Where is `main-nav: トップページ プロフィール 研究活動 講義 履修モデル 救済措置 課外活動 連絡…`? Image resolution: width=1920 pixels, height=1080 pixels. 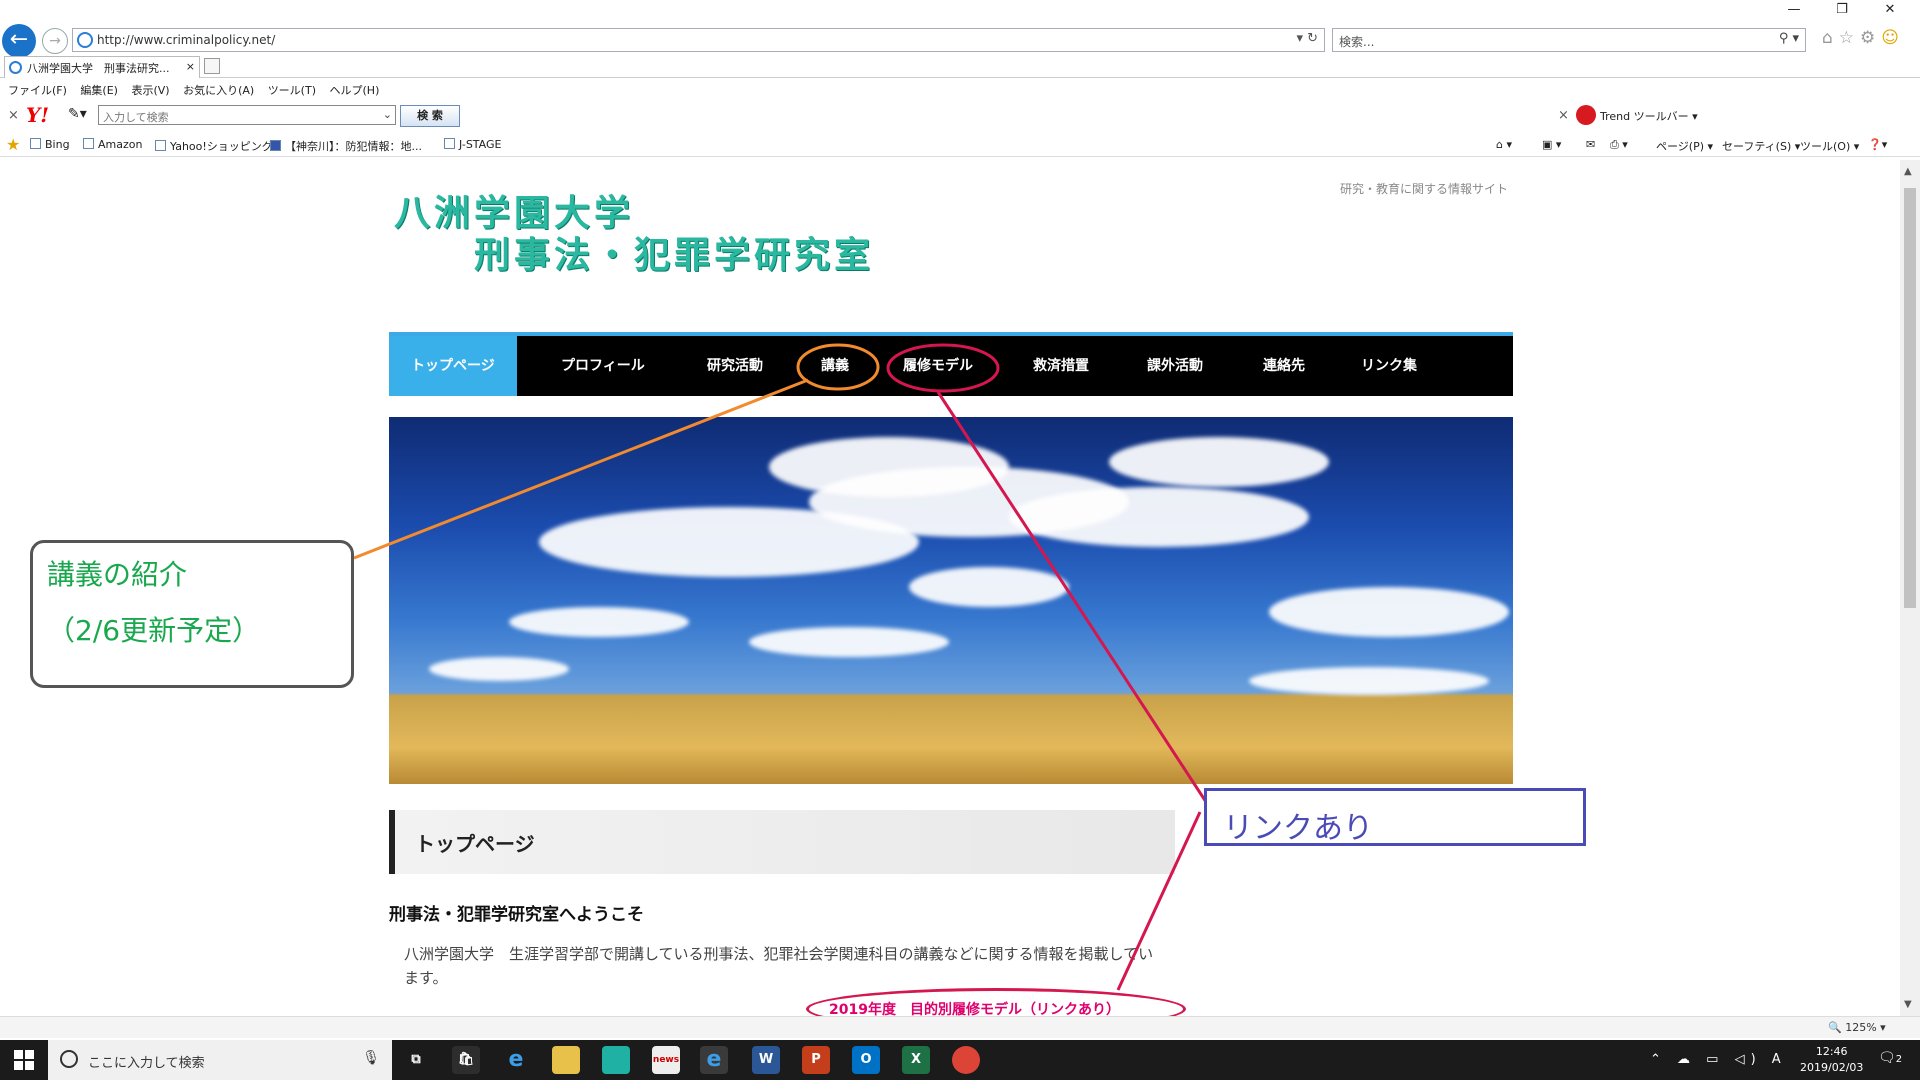
main-nav: トップページ プロフィール 研究活動 講義 履修モデル 救済措置 課外活動 連絡… is located at coordinates (951, 364).